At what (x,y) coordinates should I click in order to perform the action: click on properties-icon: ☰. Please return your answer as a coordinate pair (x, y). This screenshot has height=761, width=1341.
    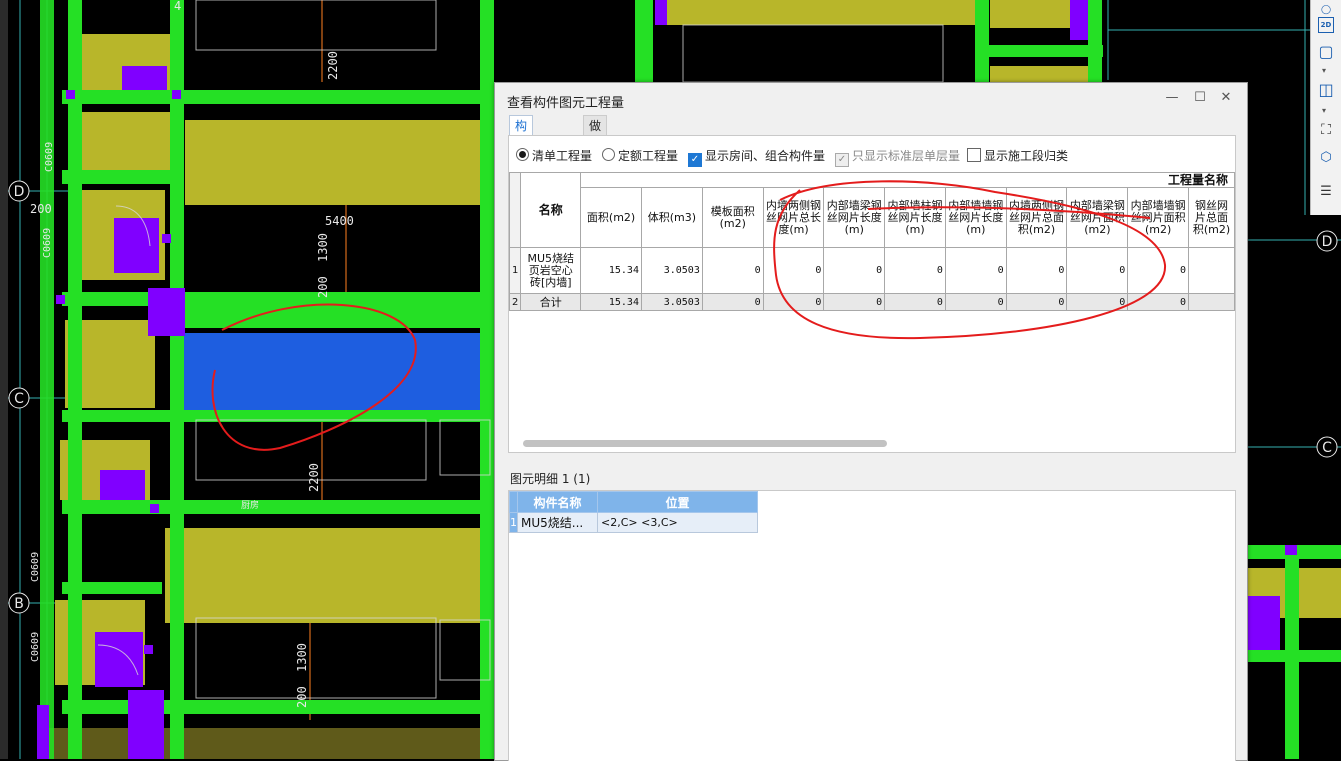
    Looking at the image, I should click on (1326, 192).